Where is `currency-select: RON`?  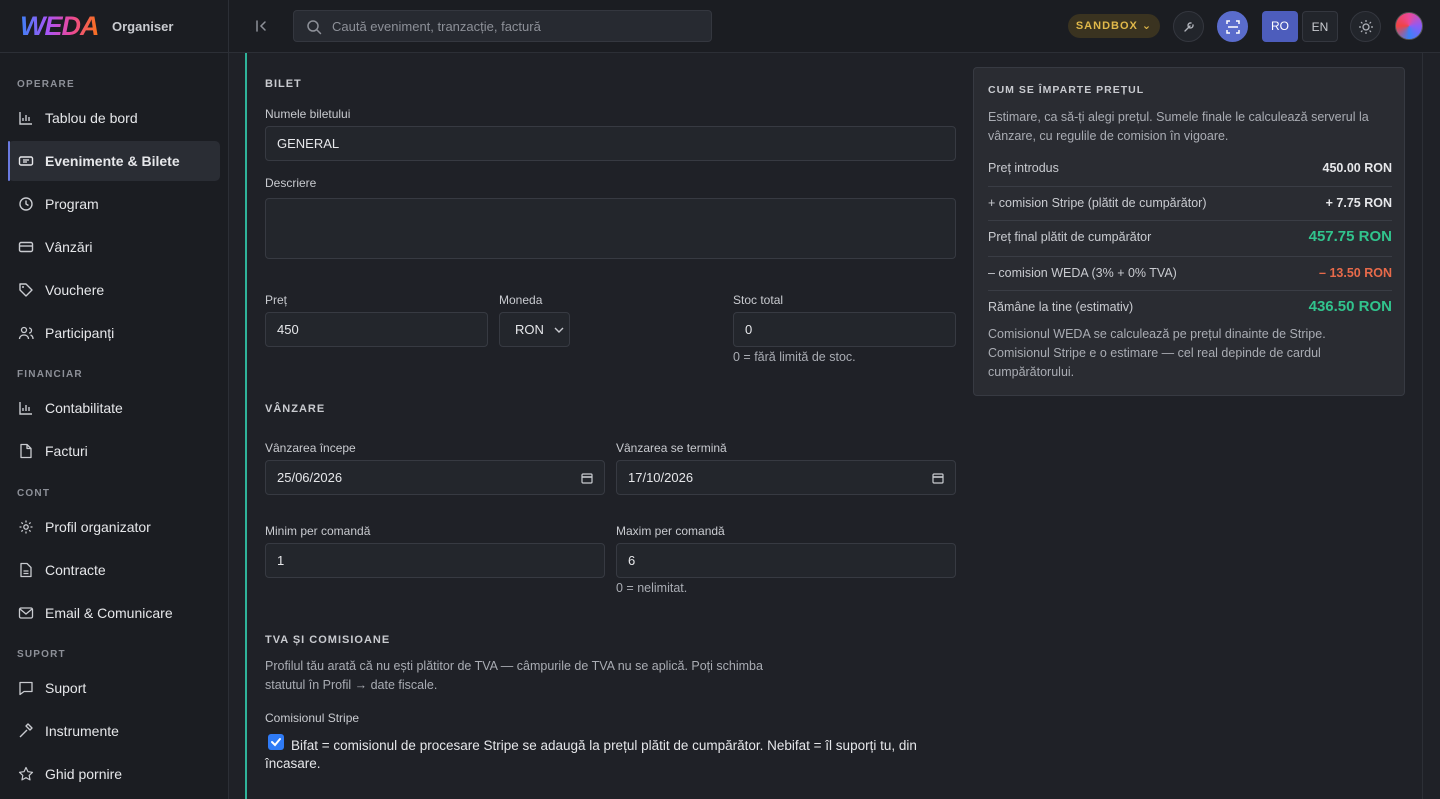 currency-select: RON is located at coordinates (534, 329).